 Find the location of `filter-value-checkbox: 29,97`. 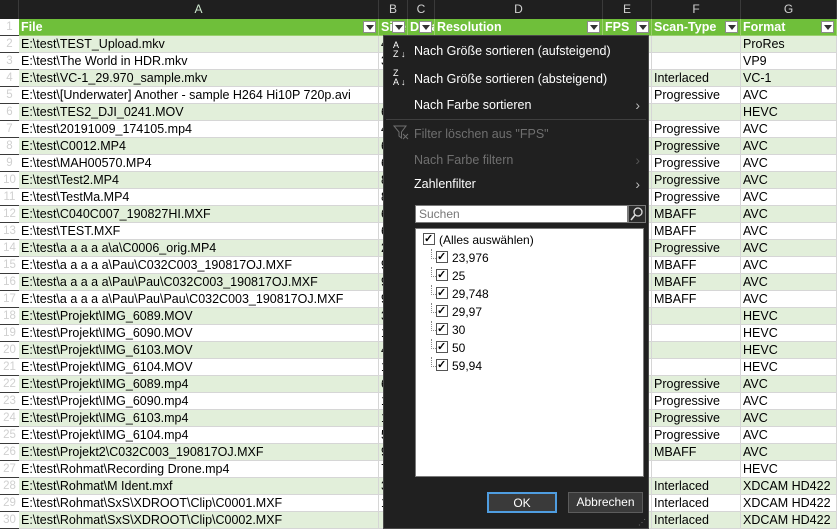

filter-value-checkbox: 29,97 is located at coordinates (456, 311).